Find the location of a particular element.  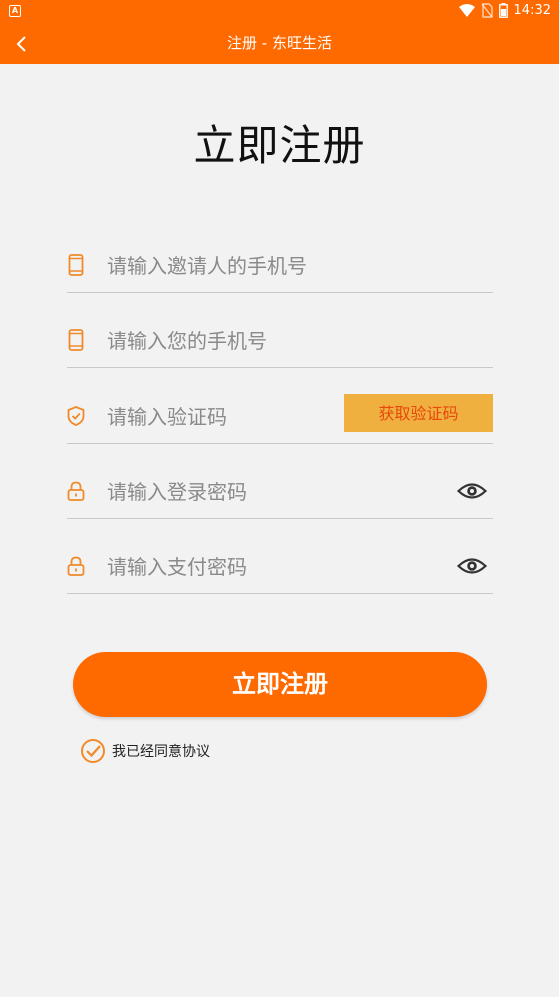

pay-password-input is located at coordinates (267, 567).